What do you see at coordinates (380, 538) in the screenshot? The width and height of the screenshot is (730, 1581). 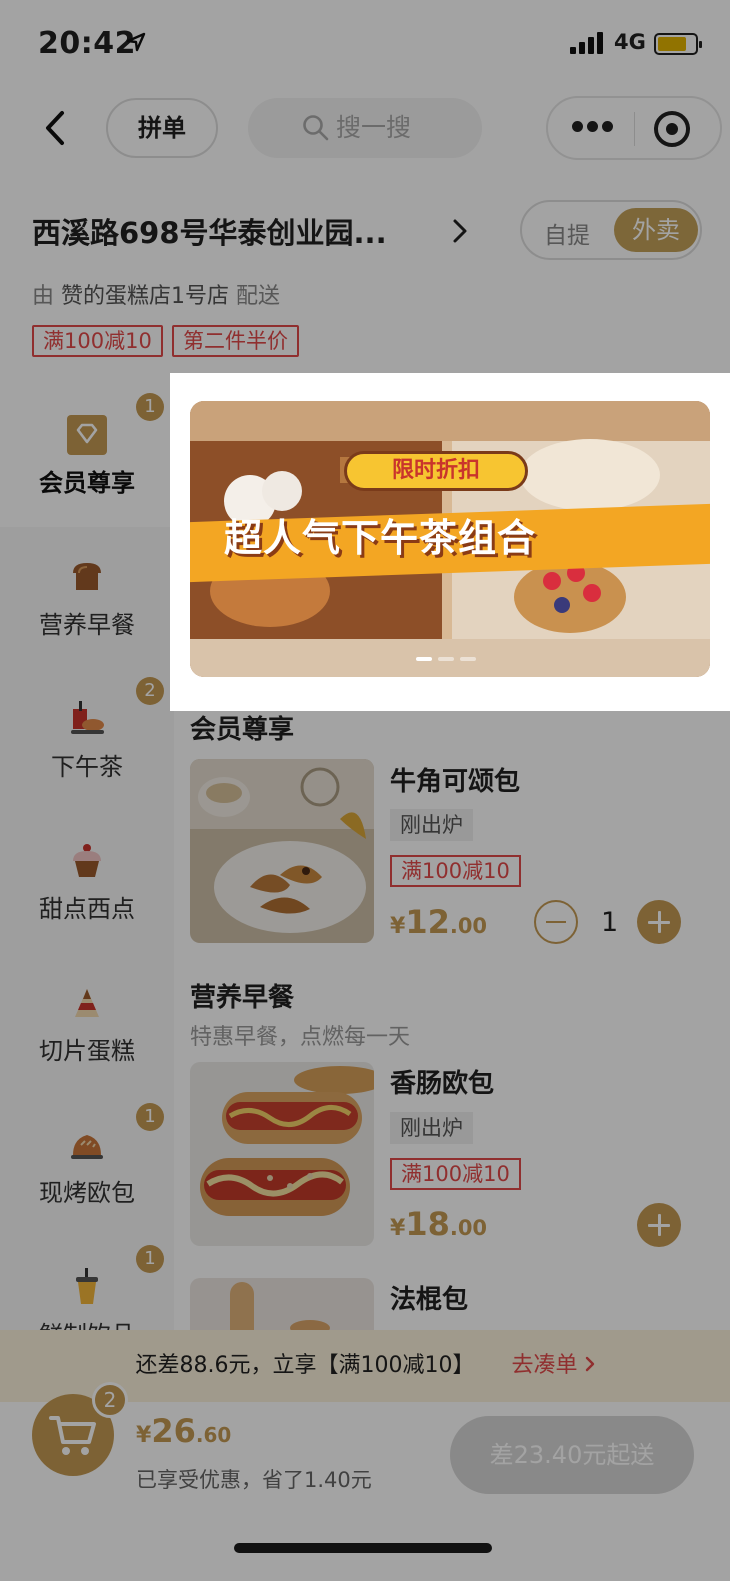 I see `banner-headline: 超人气下午茶组合` at bounding box center [380, 538].